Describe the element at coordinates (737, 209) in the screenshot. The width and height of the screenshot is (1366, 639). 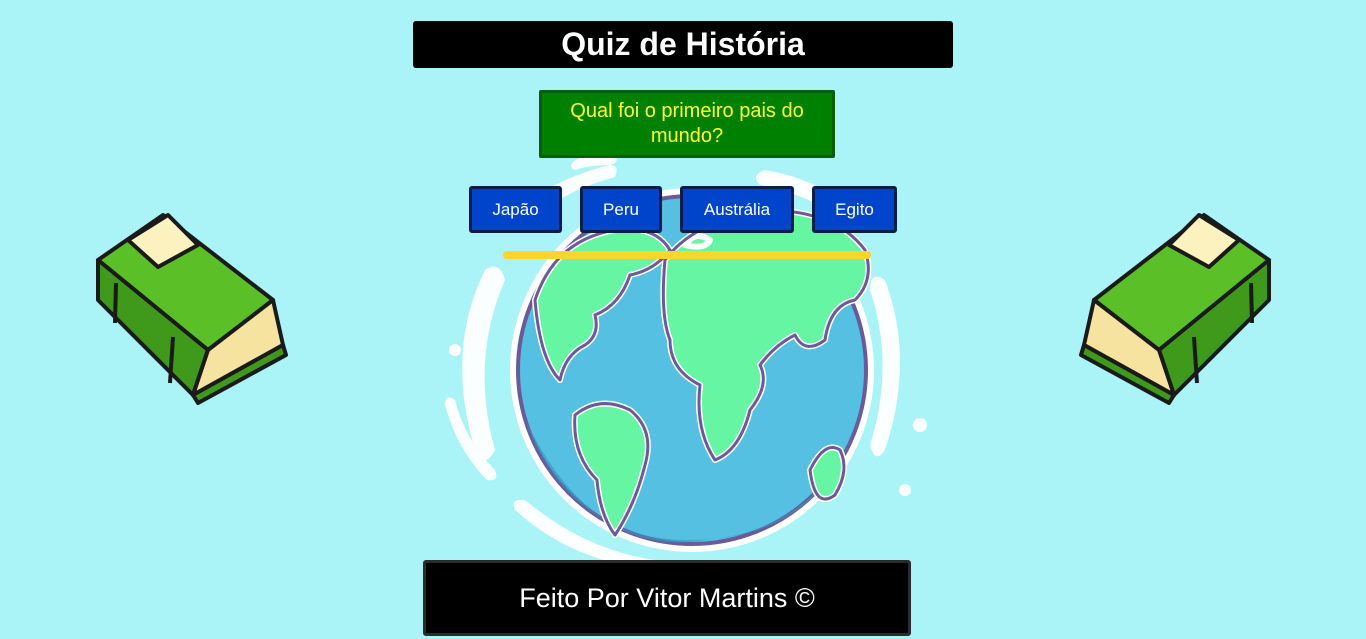
I see `answer-button-australia: Austrália` at that location.